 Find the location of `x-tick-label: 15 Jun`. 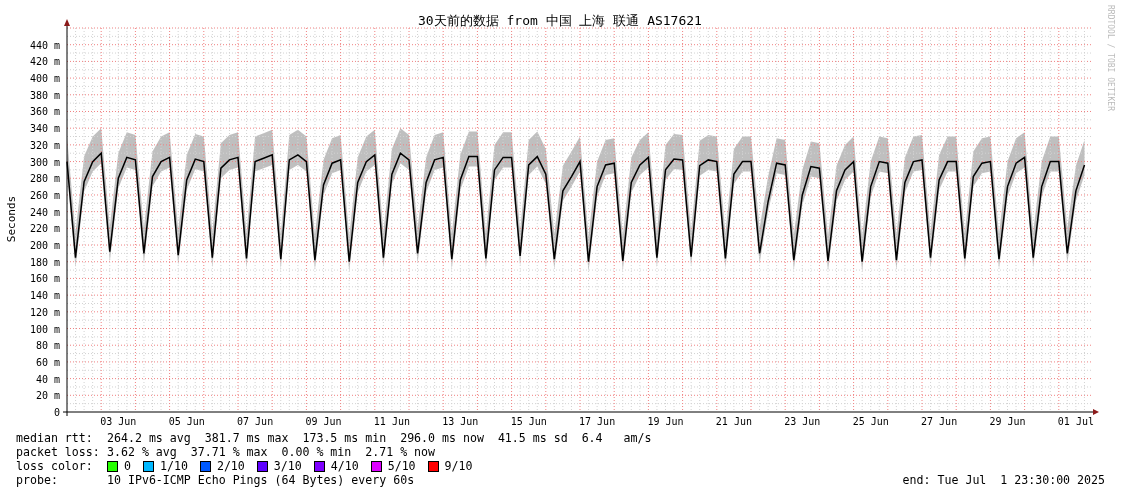

x-tick-label: 15 Jun is located at coordinates (528, 421).